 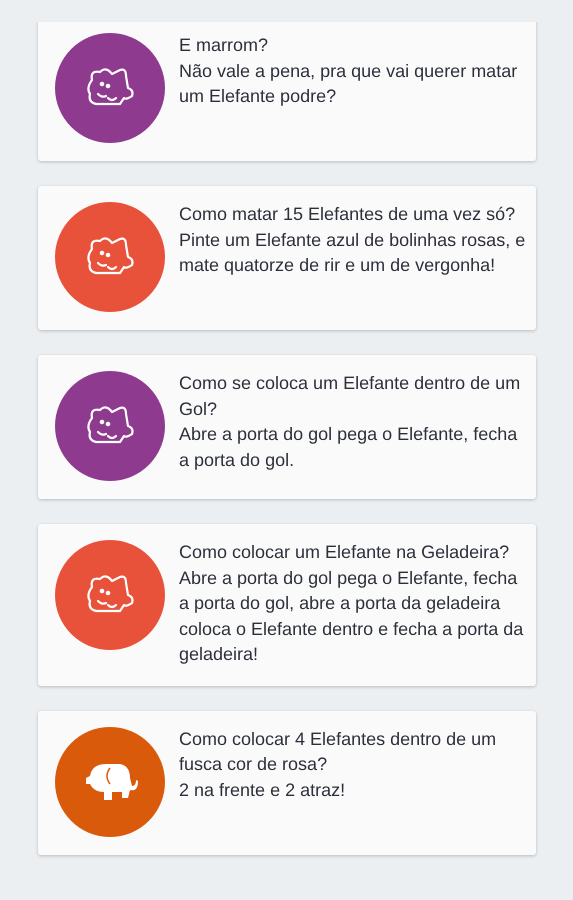 I want to click on joke-question: Como se coloca um Elefante dentro de um Gol?, so click(x=350, y=396).